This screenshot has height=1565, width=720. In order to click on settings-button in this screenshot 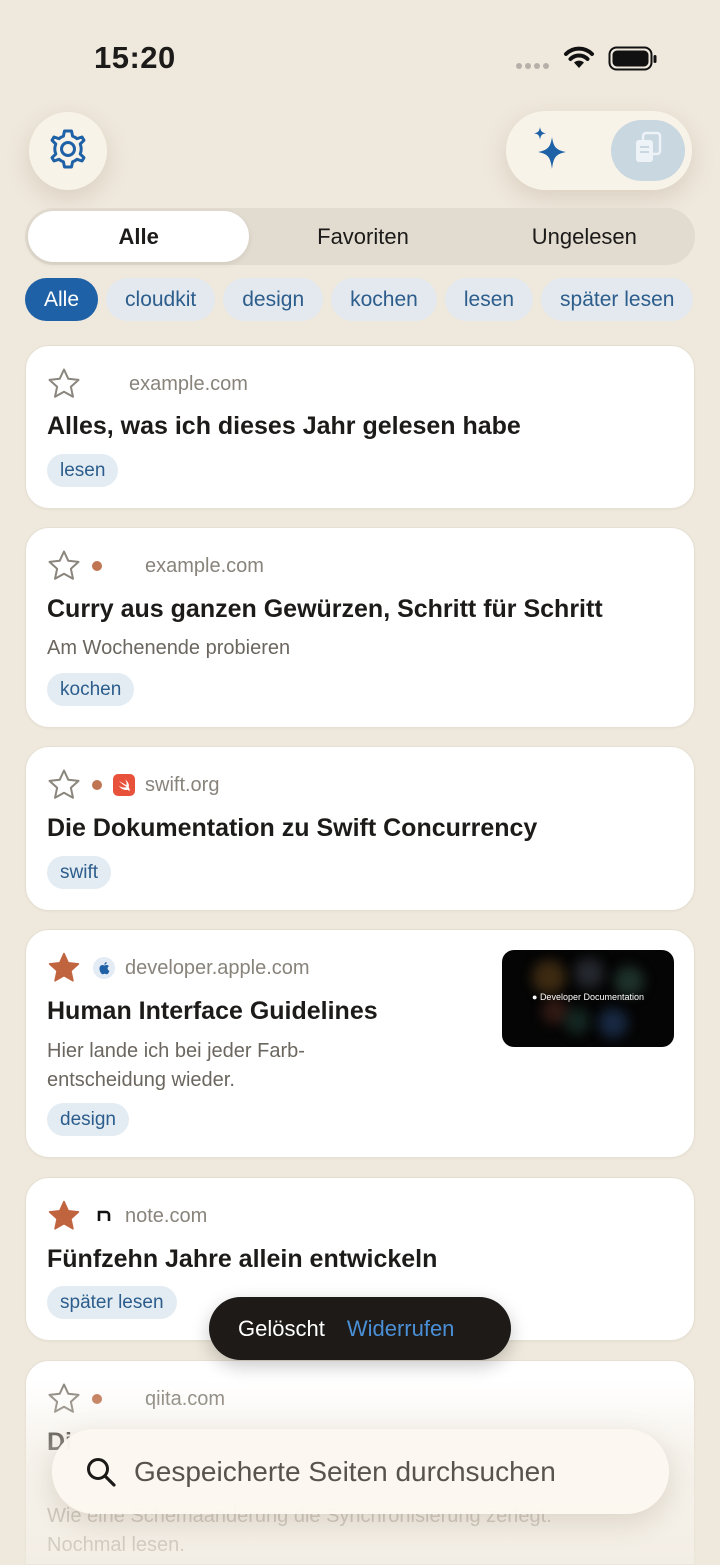, I will do `click(68, 151)`.